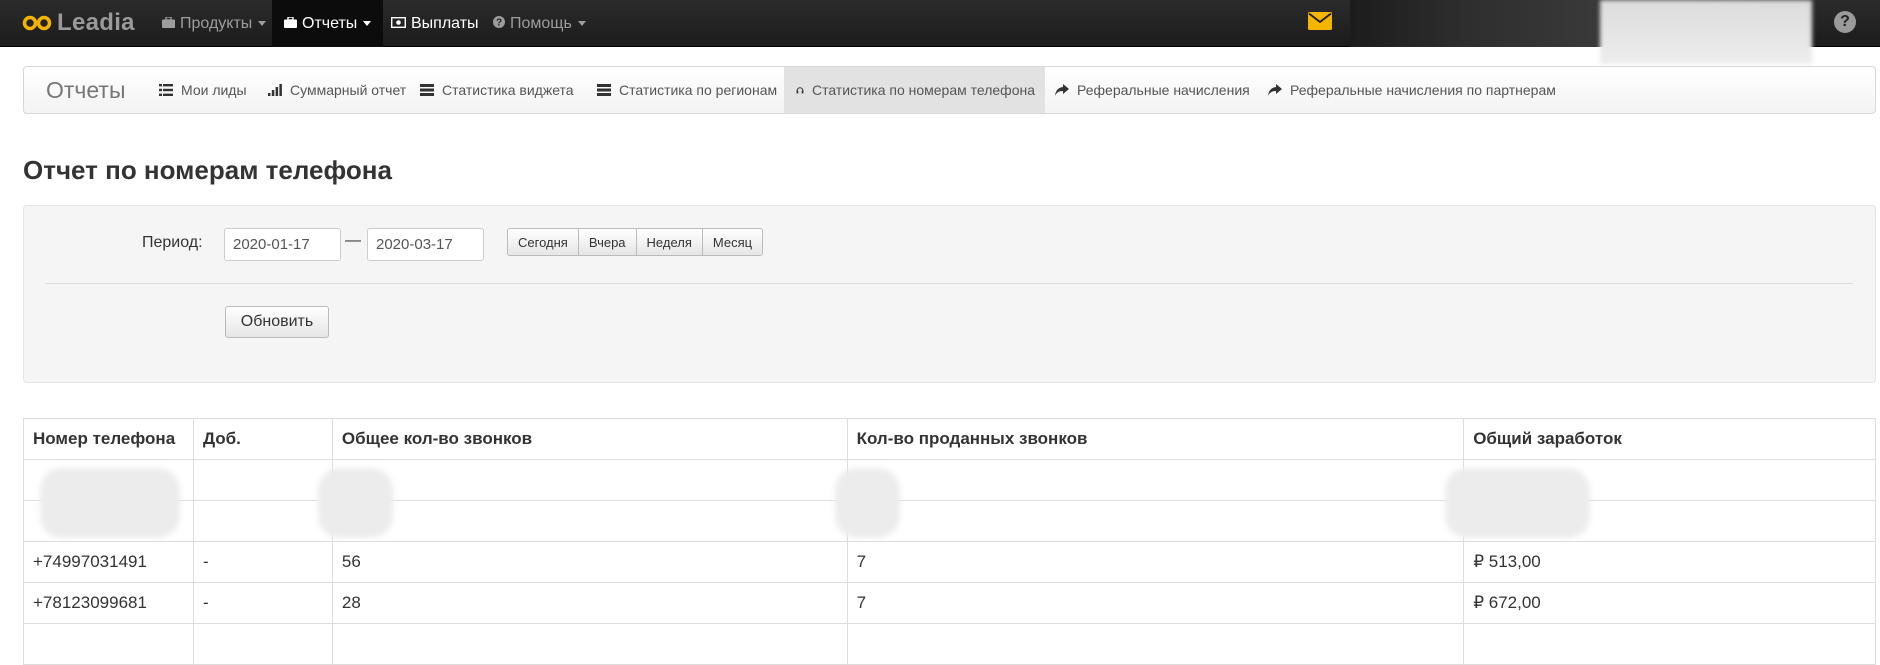 The image size is (1880, 665). I want to click on table-cell-earnings: ₽ 513,00, so click(1669, 562).